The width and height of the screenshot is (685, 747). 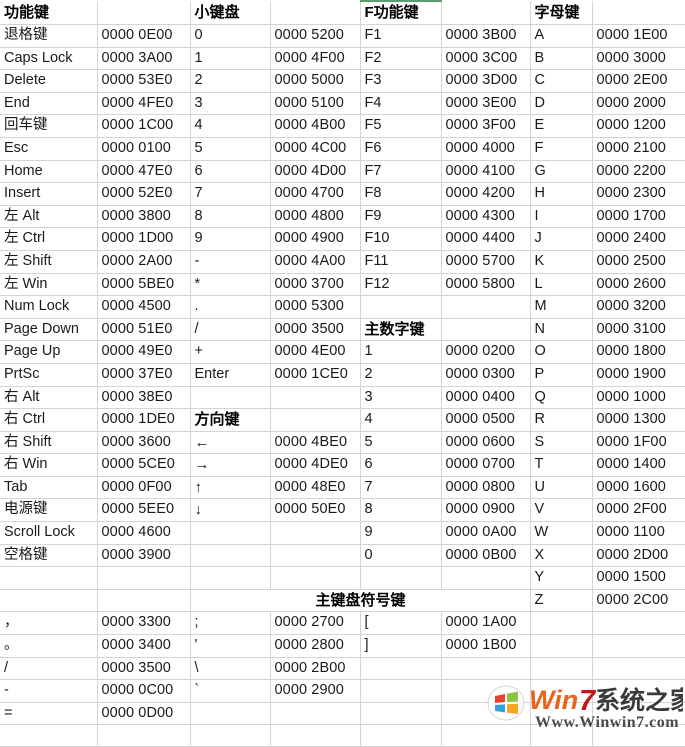 What do you see at coordinates (401, 194) in the screenshot?
I see `key-name-cell: F8` at bounding box center [401, 194].